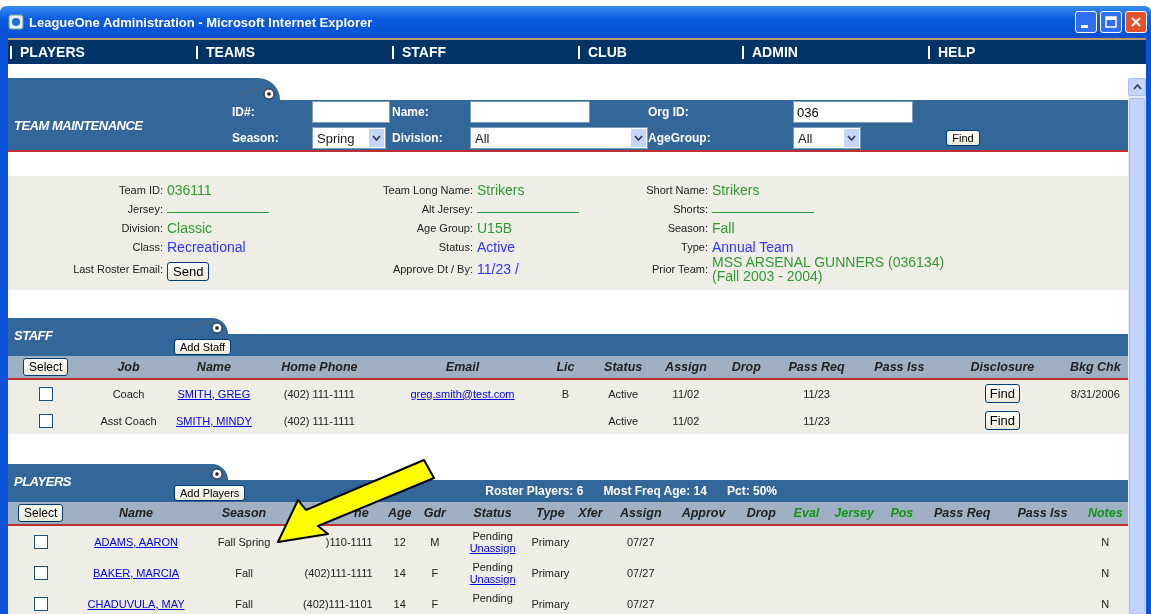  I want to click on field-label: Season:, so click(256, 138).